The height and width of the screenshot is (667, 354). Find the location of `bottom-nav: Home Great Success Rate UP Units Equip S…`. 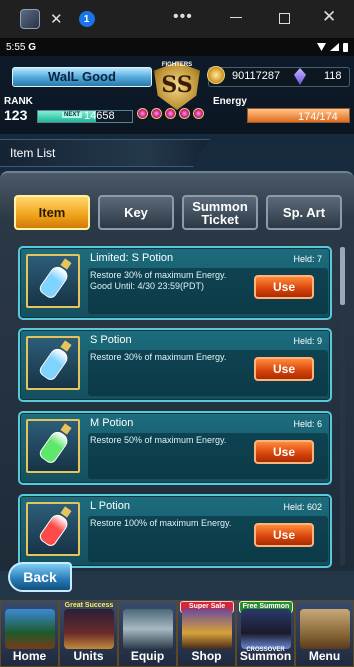

bottom-nav: Home Great Success Rate UP Units Equip S… is located at coordinates (177, 633).